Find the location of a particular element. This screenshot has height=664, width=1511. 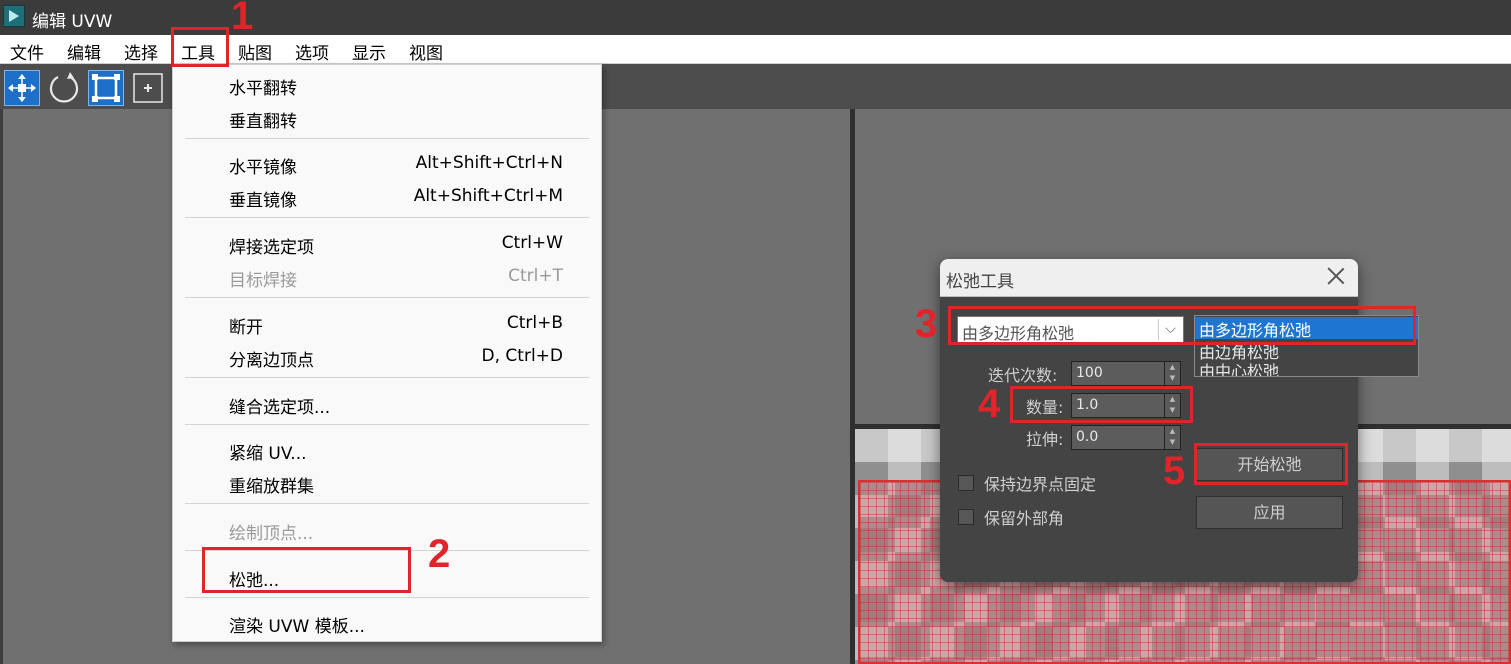

menu-item-rescale-clusters: 重缩放群集 is located at coordinates (271, 484).